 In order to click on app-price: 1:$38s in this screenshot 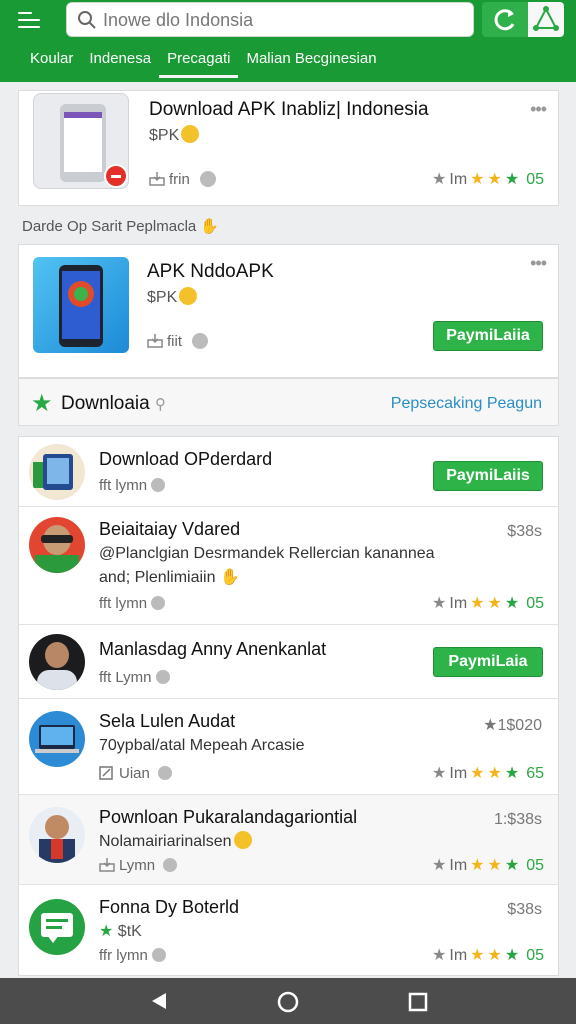, I will do `click(517, 819)`.